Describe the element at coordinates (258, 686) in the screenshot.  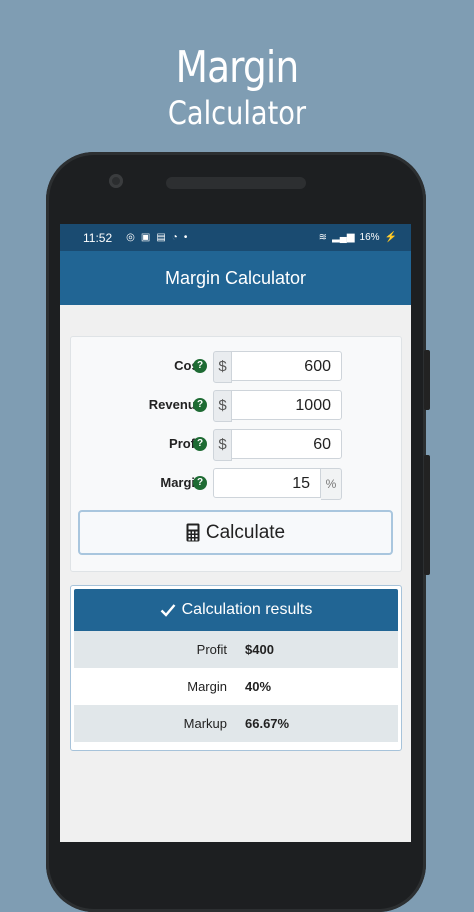
I see `result-value: 40%` at that location.